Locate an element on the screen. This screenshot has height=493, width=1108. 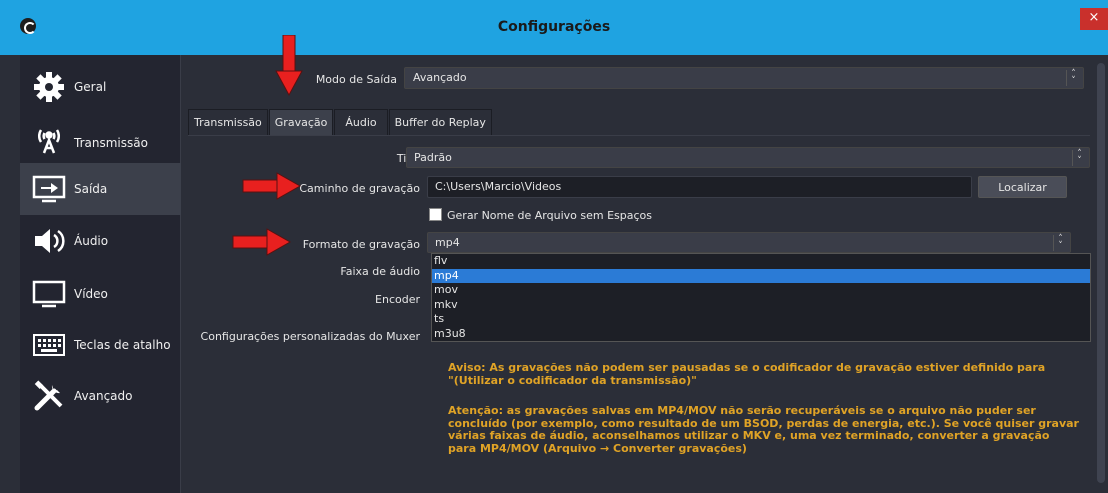
no-space-filename-checkbox is located at coordinates (435, 214).